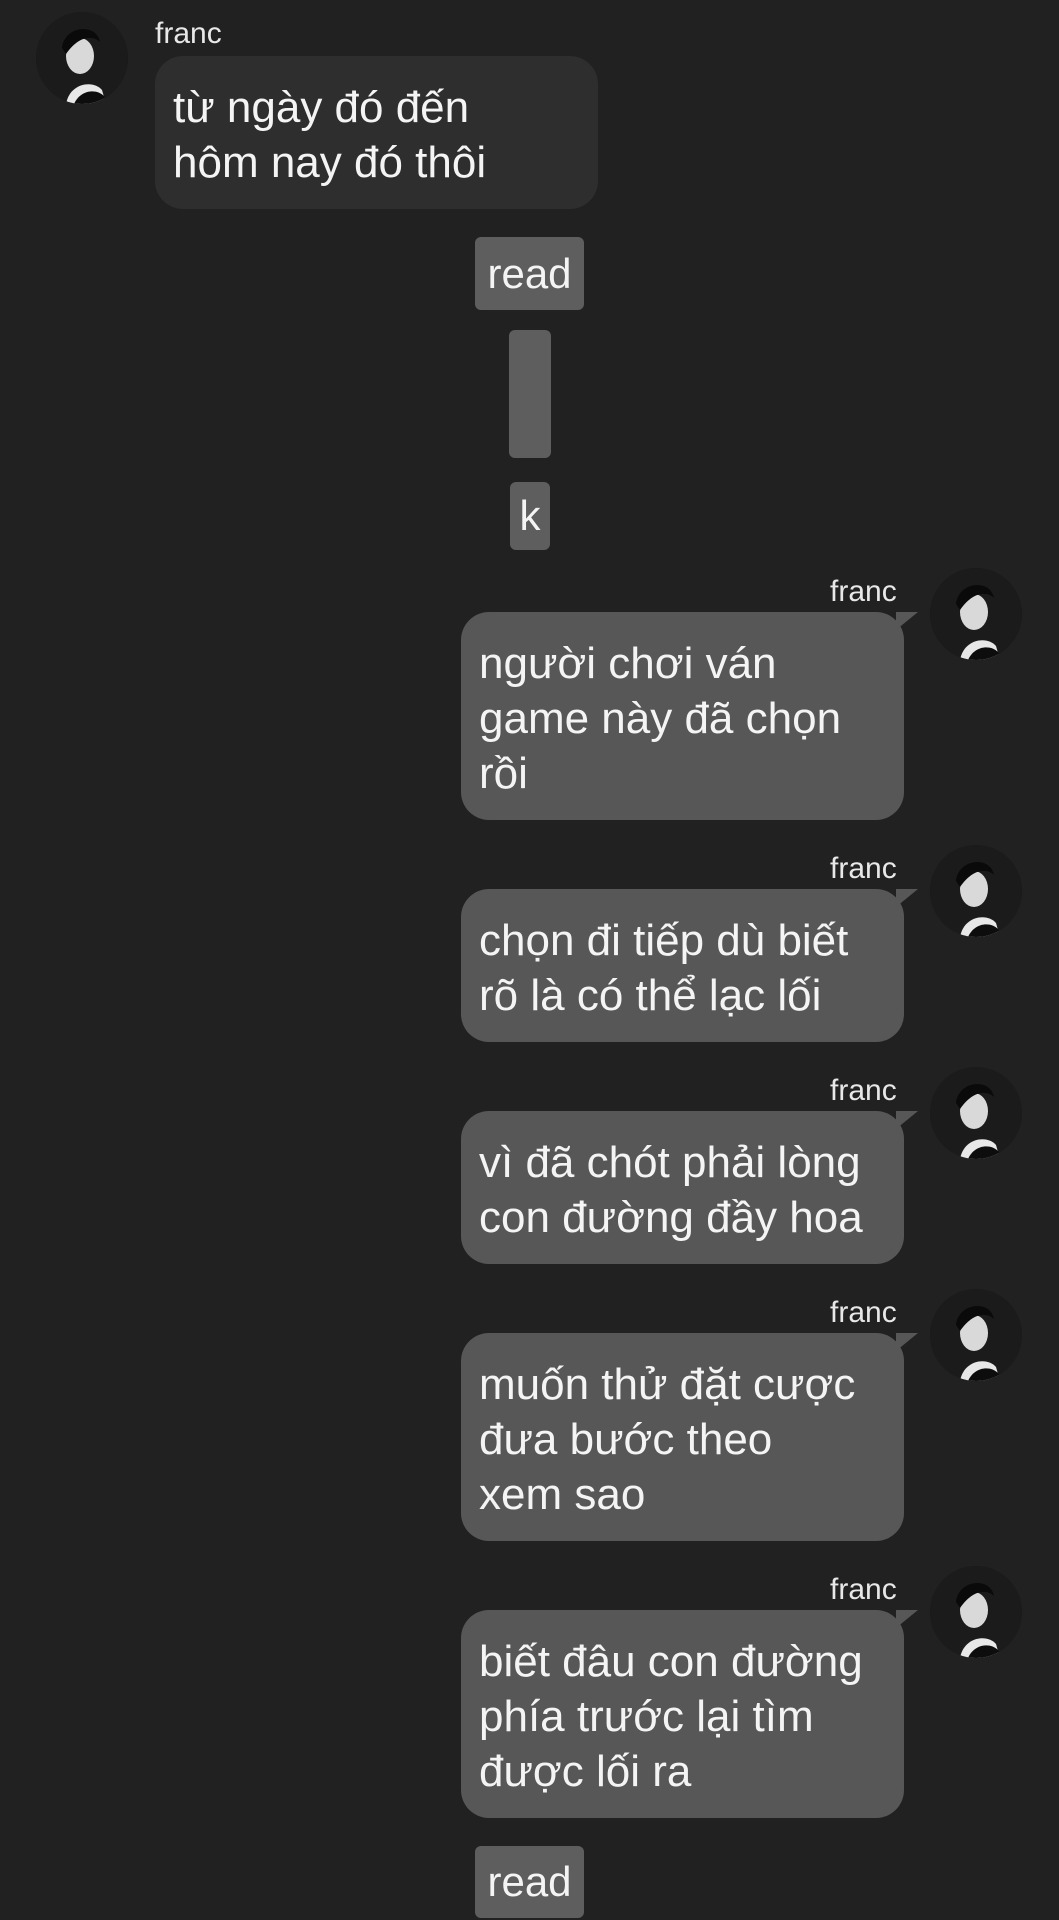  Describe the element at coordinates (682, 1437) in the screenshot. I see `outgoing-message-bubble: muốn thử đặt cược đưa bước theo xem sao` at that location.